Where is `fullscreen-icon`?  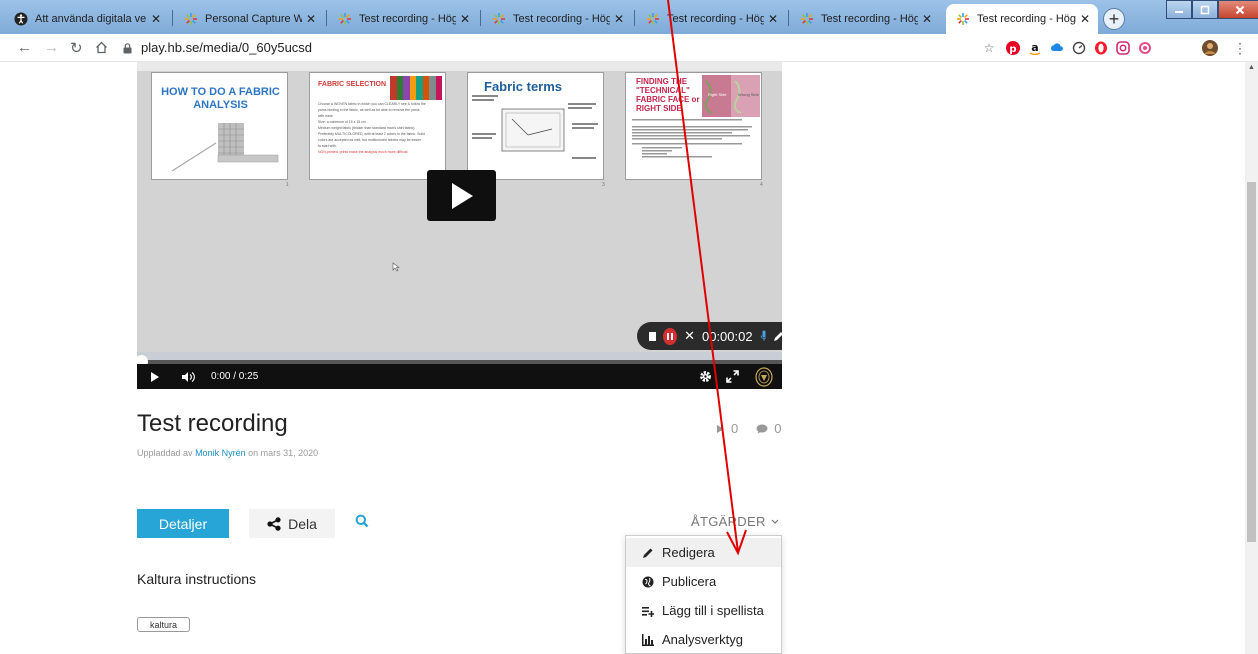
fullscreen-icon is located at coordinates (732, 376).